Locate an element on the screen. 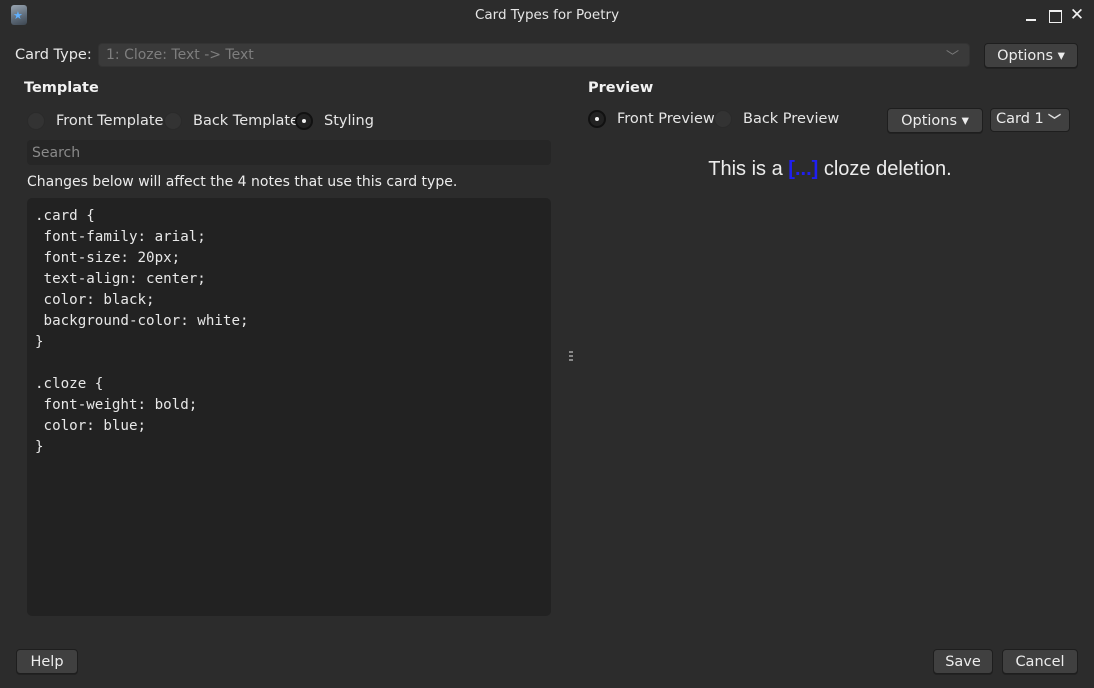 This screenshot has height=688, width=1094. radio-label: Back Template is located at coordinates (246, 121).